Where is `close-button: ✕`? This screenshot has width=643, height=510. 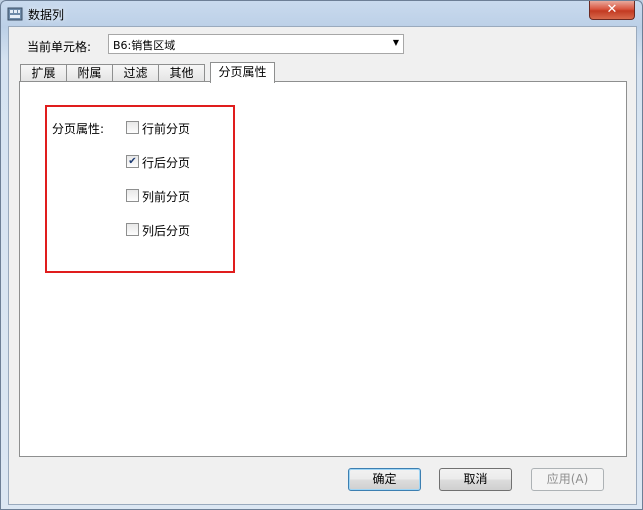 close-button: ✕ is located at coordinates (612, 10).